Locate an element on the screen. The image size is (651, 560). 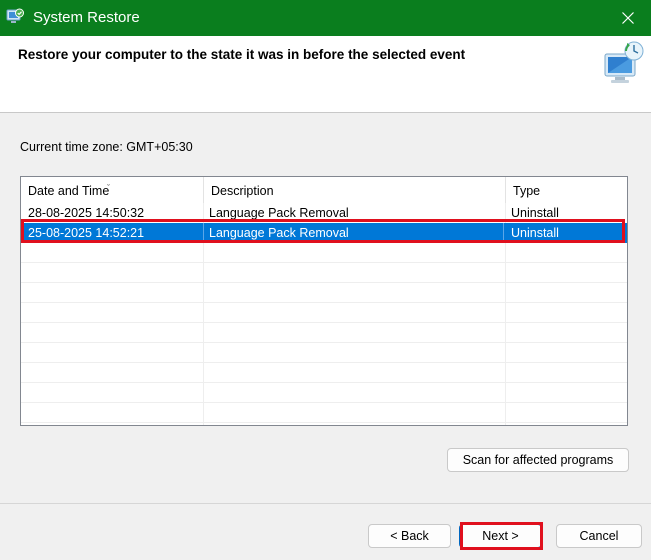
column-header-label: Type is located at coordinates (527, 191).